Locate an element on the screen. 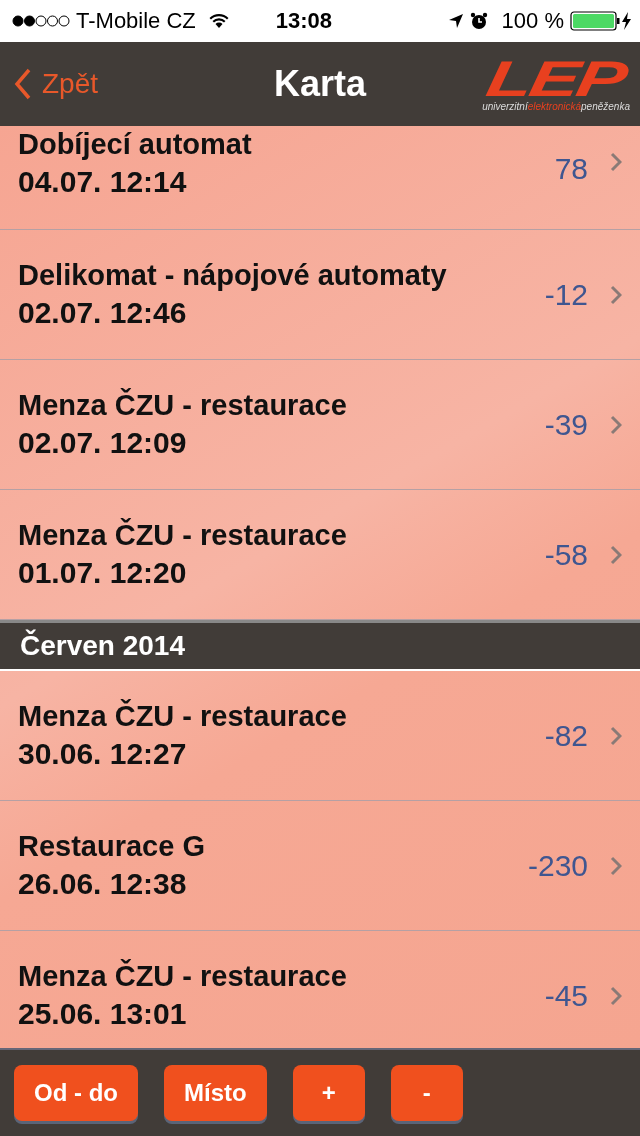  filter-button: Od - do is located at coordinates (76, 1093).